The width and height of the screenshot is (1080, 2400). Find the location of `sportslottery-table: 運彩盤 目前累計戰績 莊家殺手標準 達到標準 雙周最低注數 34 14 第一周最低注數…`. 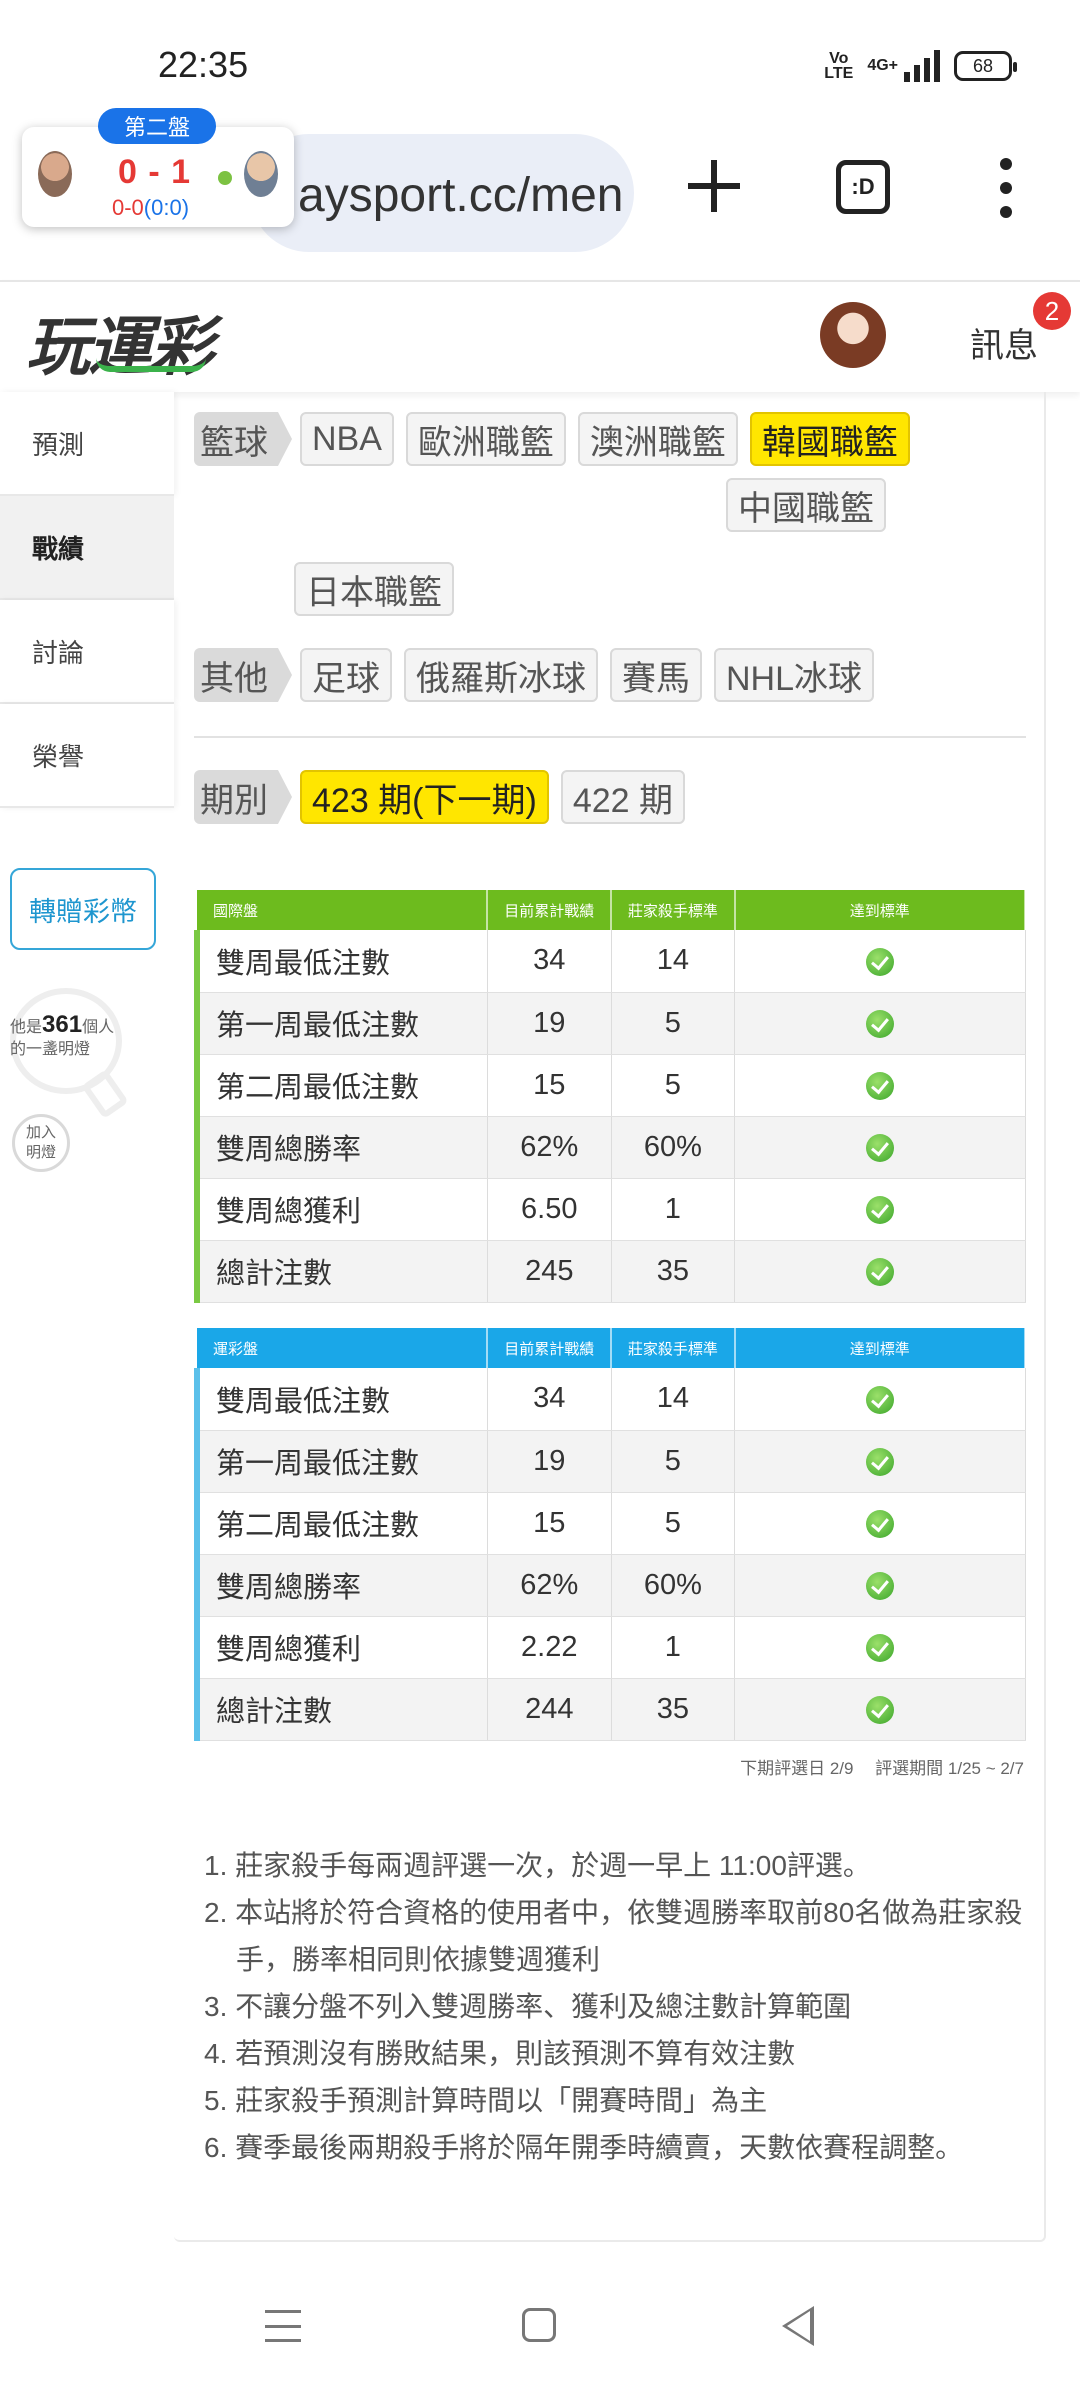

sportslottery-table: 運彩盤 目前累計戰績 莊家殺手標準 達到標準 雙周最低注數 34 14 第一周最低注數… is located at coordinates (610, 1534).